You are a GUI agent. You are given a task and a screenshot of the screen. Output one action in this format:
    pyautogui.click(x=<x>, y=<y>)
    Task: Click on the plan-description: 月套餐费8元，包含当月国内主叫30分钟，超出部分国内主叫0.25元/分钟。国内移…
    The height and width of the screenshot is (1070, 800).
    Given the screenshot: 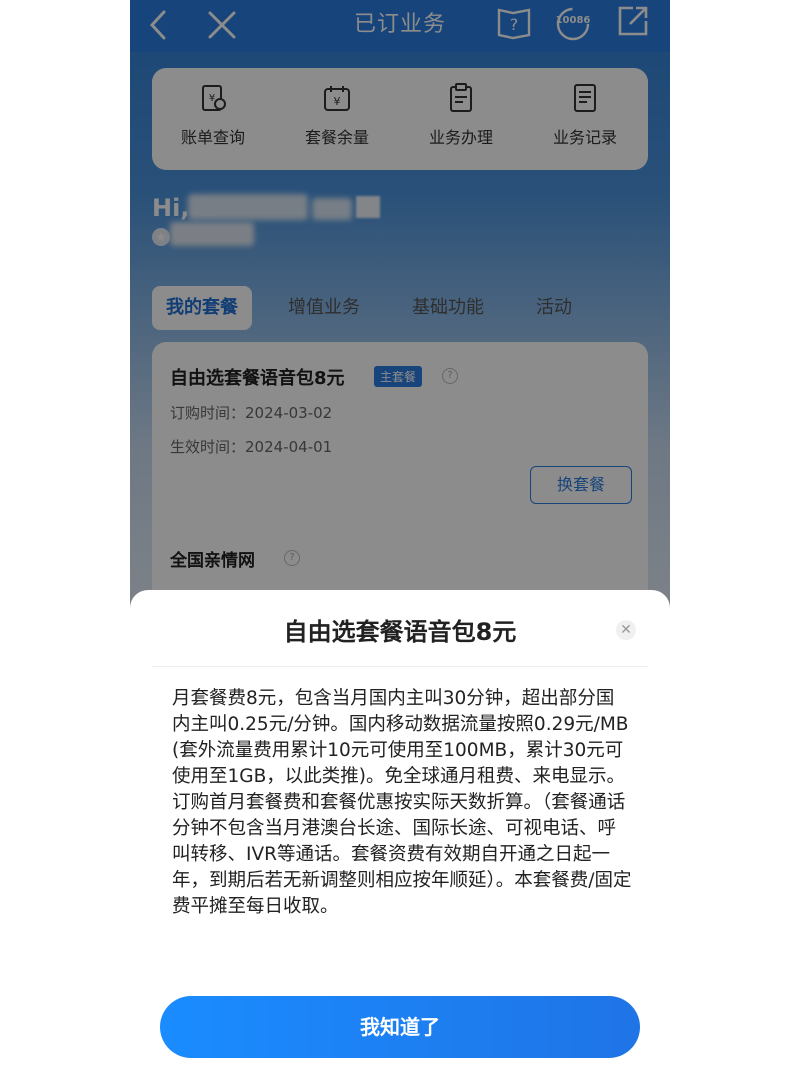 What is the action you would take?
    pyautogui.click(x=402, y=802)
    